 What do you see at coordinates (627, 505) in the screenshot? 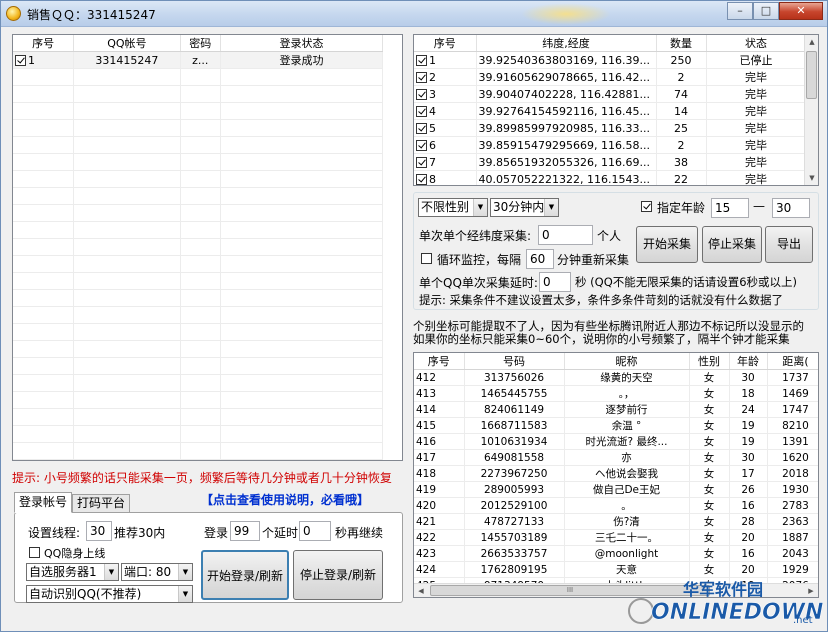
I see `result-nickname: 。` at bounding box center [627, 505].